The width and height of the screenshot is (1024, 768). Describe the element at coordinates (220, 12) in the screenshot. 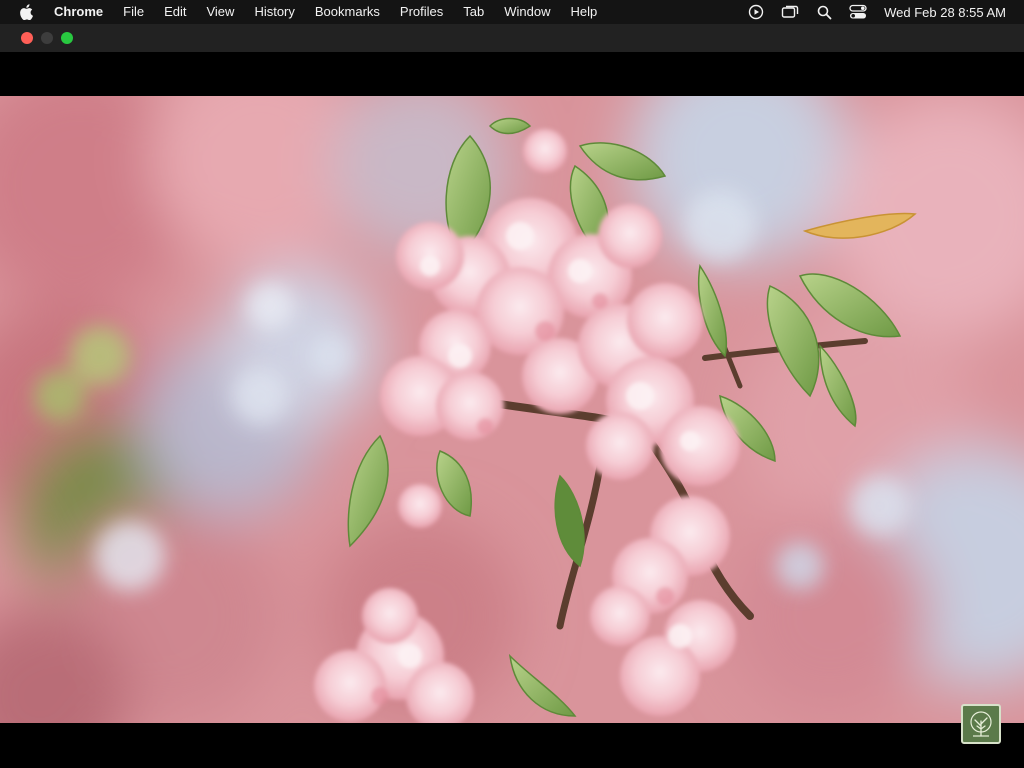

I see `menu-view: View` at that location.